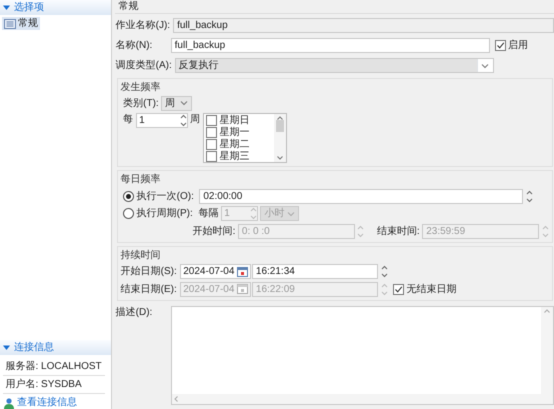 This screenshot has width=554, height=409. Describe the element at coordinates (170, 103) in the screenshot. I see `dropdown-value: 周` at that location.